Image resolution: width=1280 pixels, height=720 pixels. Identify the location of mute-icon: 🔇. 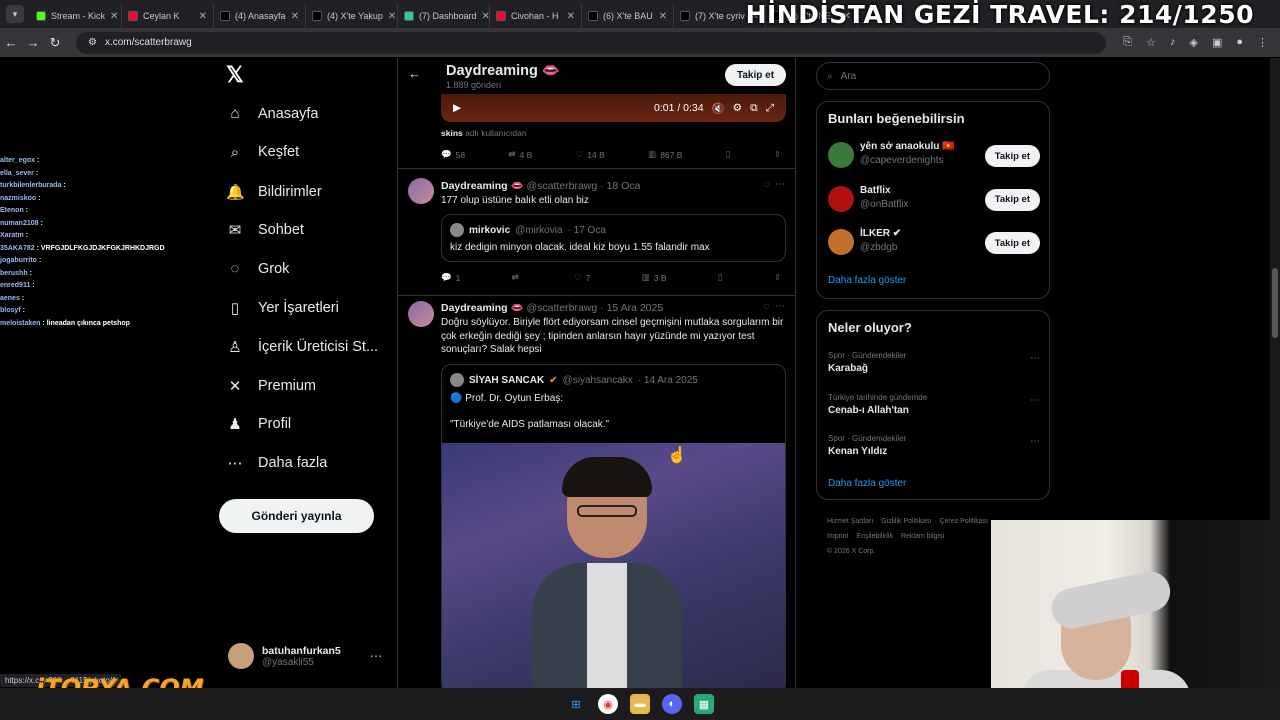
(718, 108).